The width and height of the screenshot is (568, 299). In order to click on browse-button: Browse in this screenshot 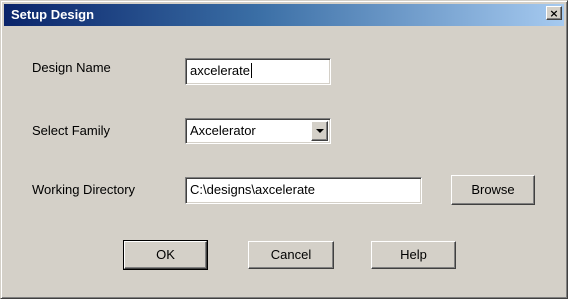, I will do `click(493, 190)`.